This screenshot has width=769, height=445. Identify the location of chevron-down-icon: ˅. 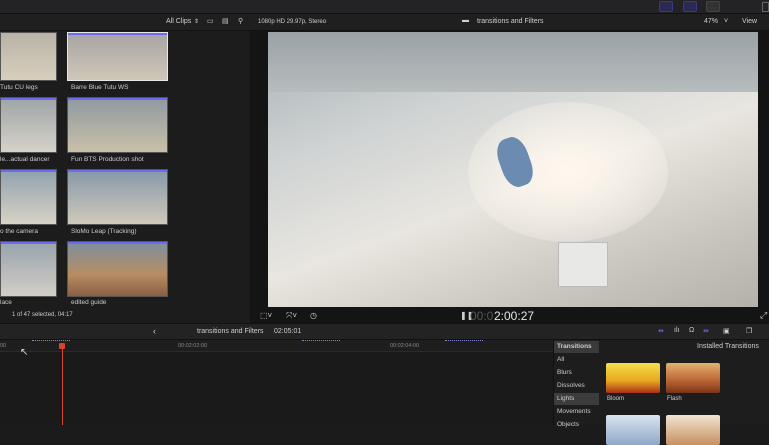
(726, 21).